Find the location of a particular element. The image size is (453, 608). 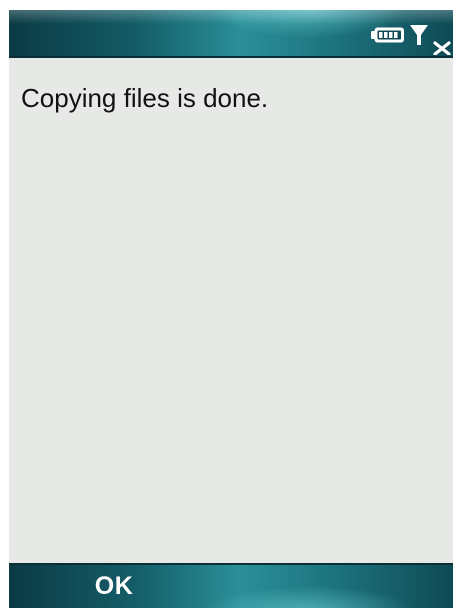

ok-softkey: OK is located at coordinates (114, 586).